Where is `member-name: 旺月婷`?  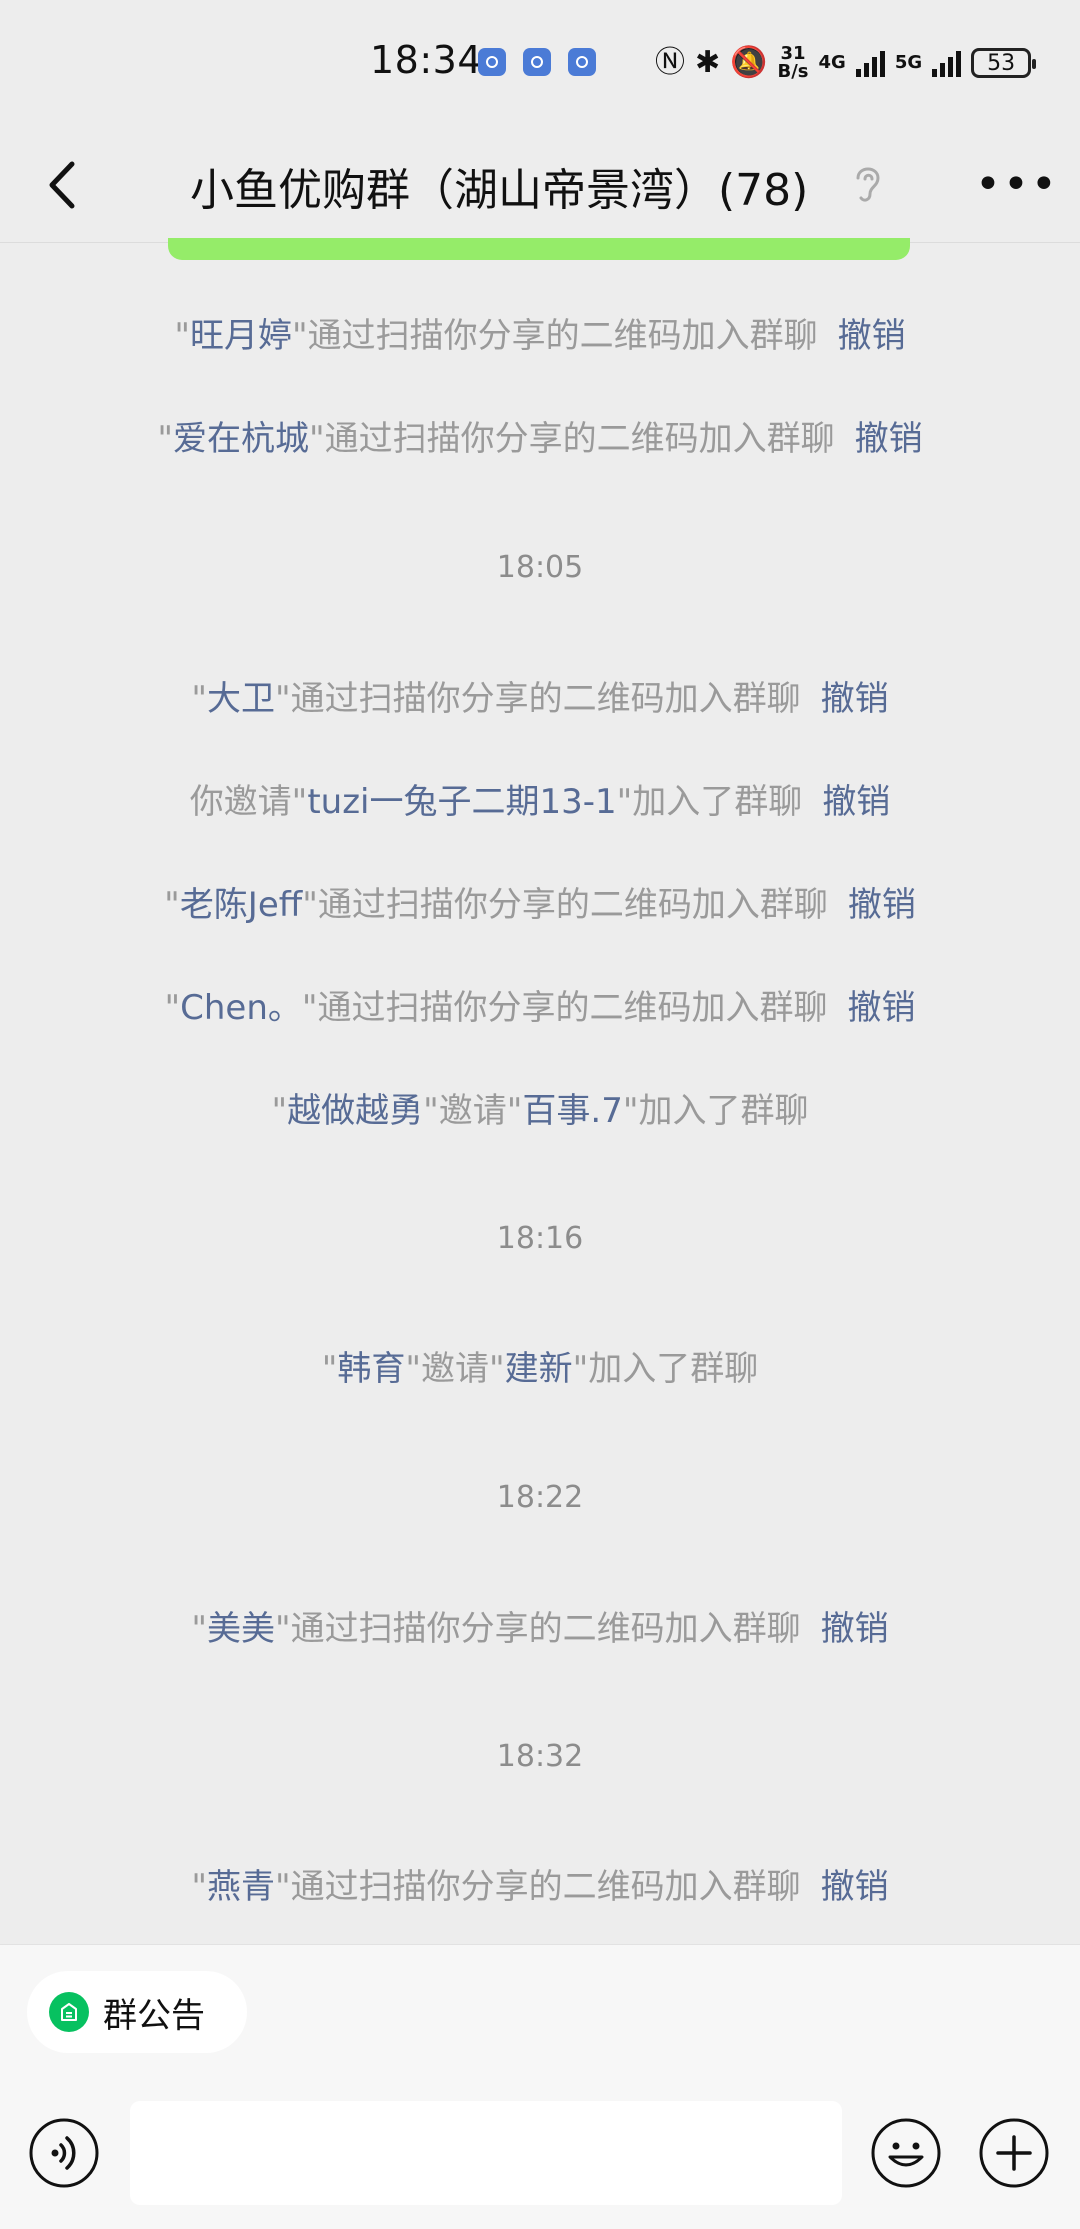 member-name: 旺月婷 is located at coordinates (241, 336).